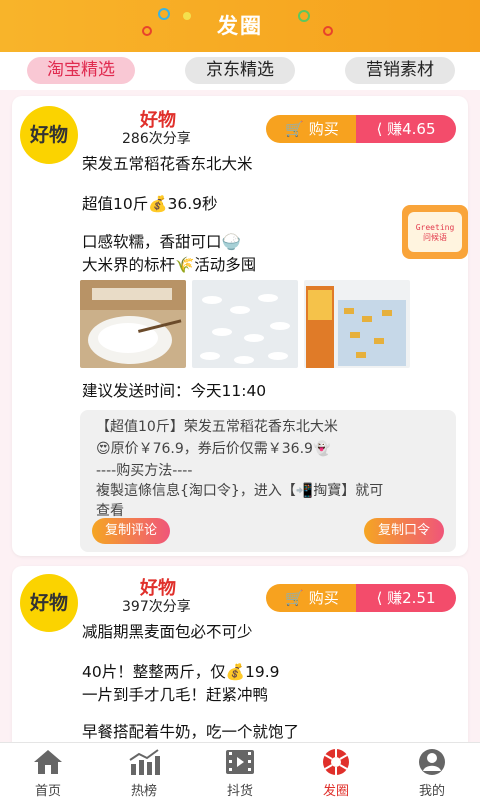  What do you see at coordinates (240, 491) in the screenshot?
I see `comment-line: 複製這條信息{淘口令}，进入【📲掏寶】就可` at bounding box center [240, 491].